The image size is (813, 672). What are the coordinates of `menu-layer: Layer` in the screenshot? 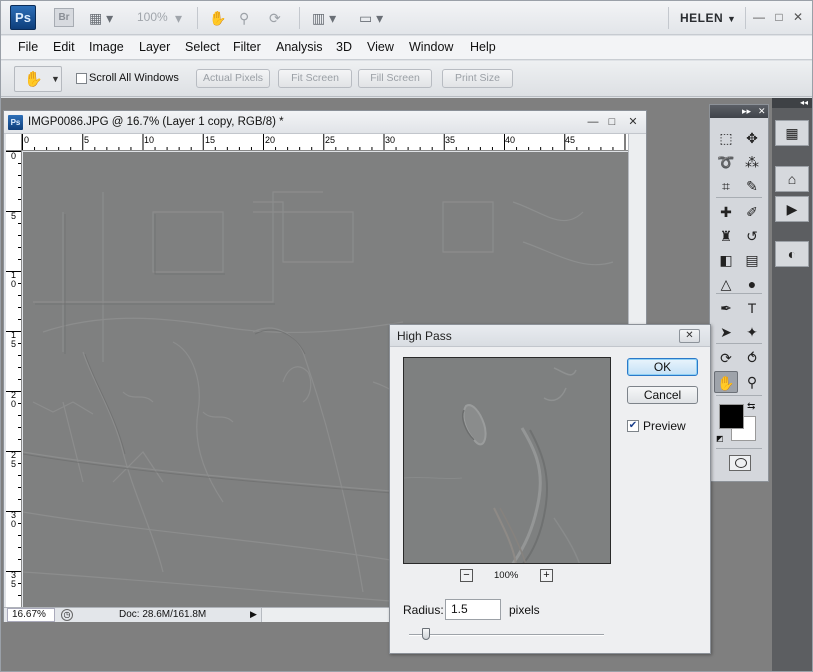 It's located at (154, 47).